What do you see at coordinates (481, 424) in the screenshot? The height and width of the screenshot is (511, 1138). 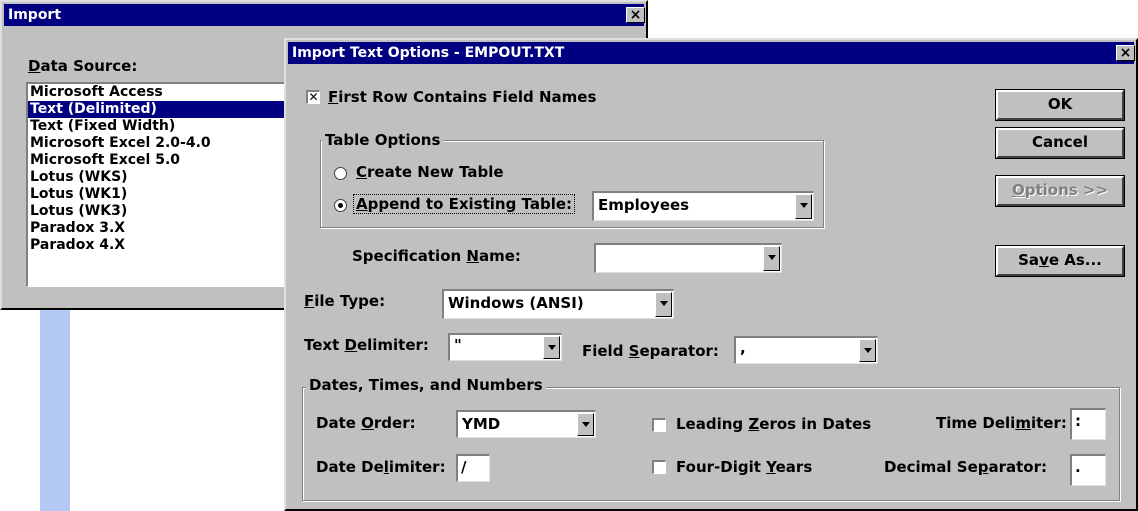 I see `date-order-value: YMD` at bounding box center [481, 424].